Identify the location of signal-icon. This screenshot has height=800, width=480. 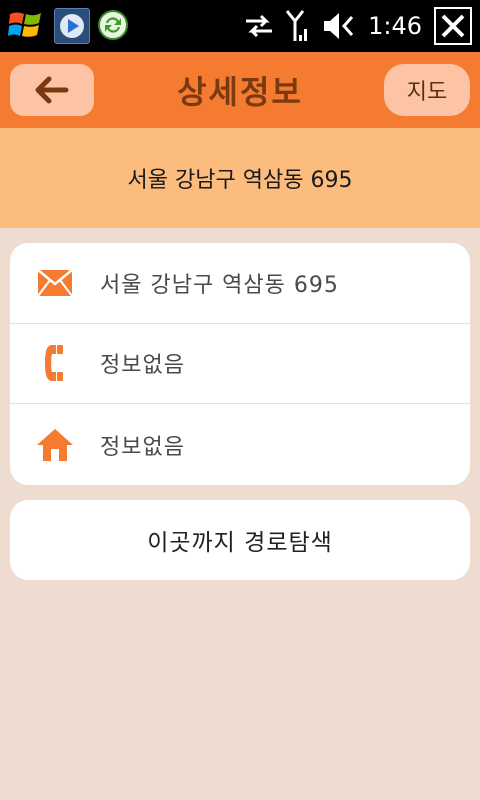
(298, 26).